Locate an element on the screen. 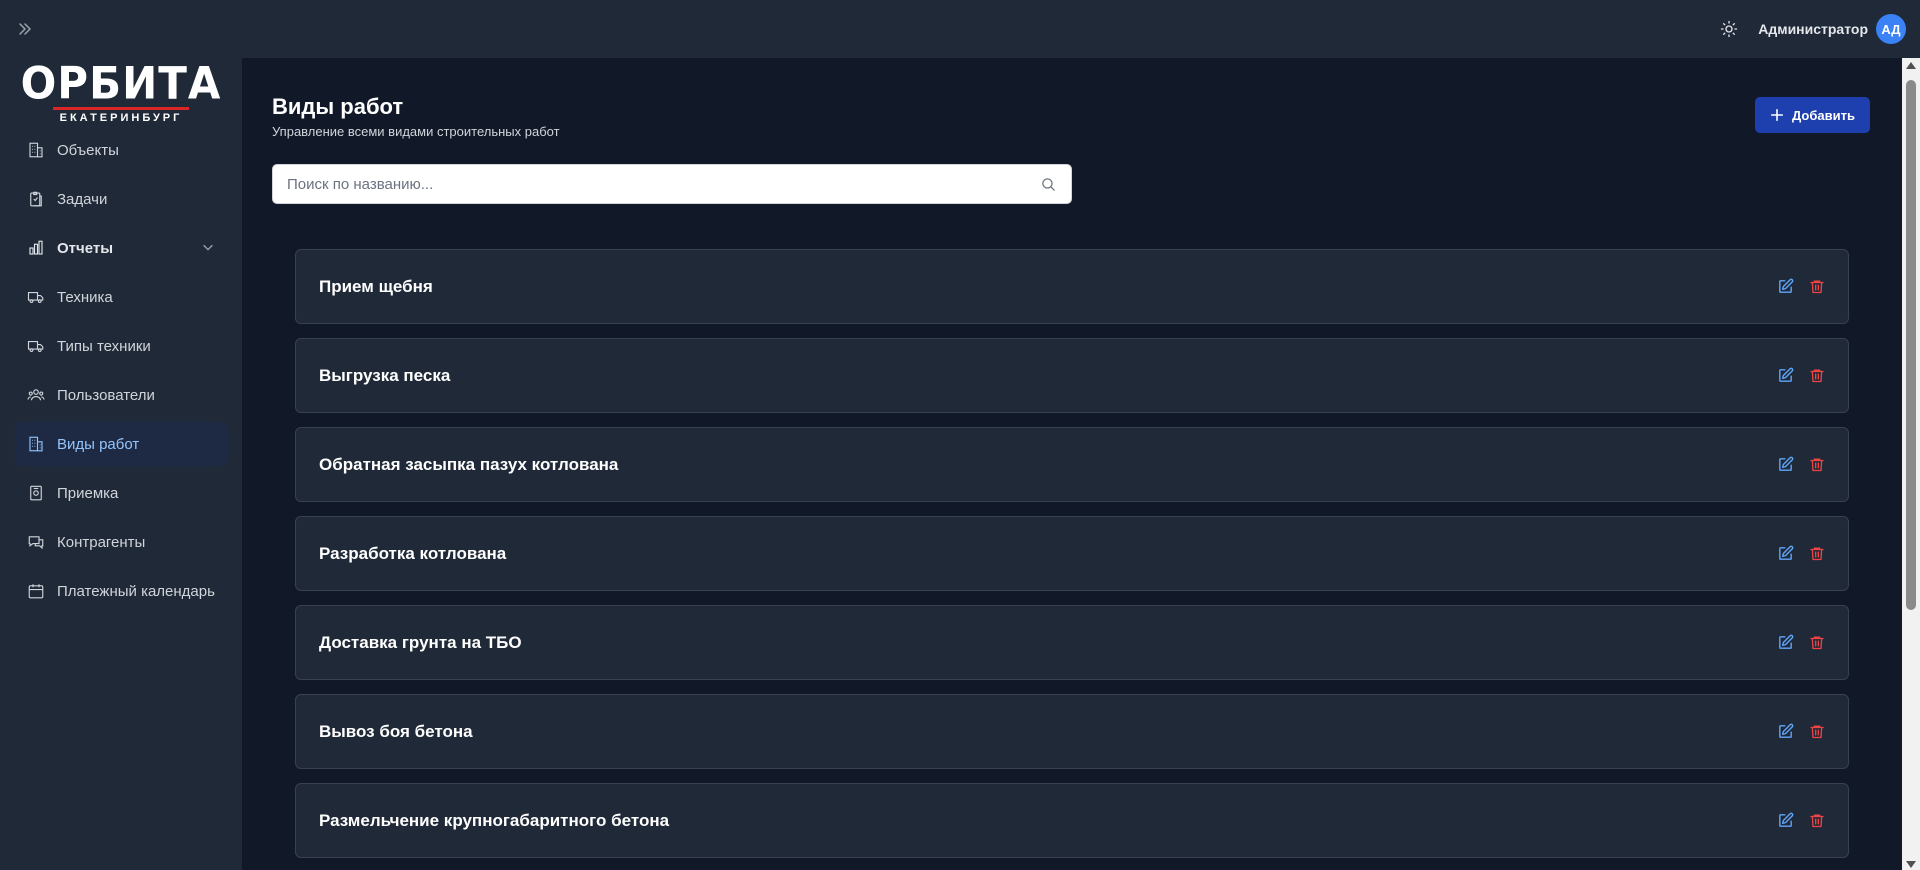 The height and width of the screenshot is (870, 1920). list-item: Разработка котлована is located at coordinates (1072, 553).